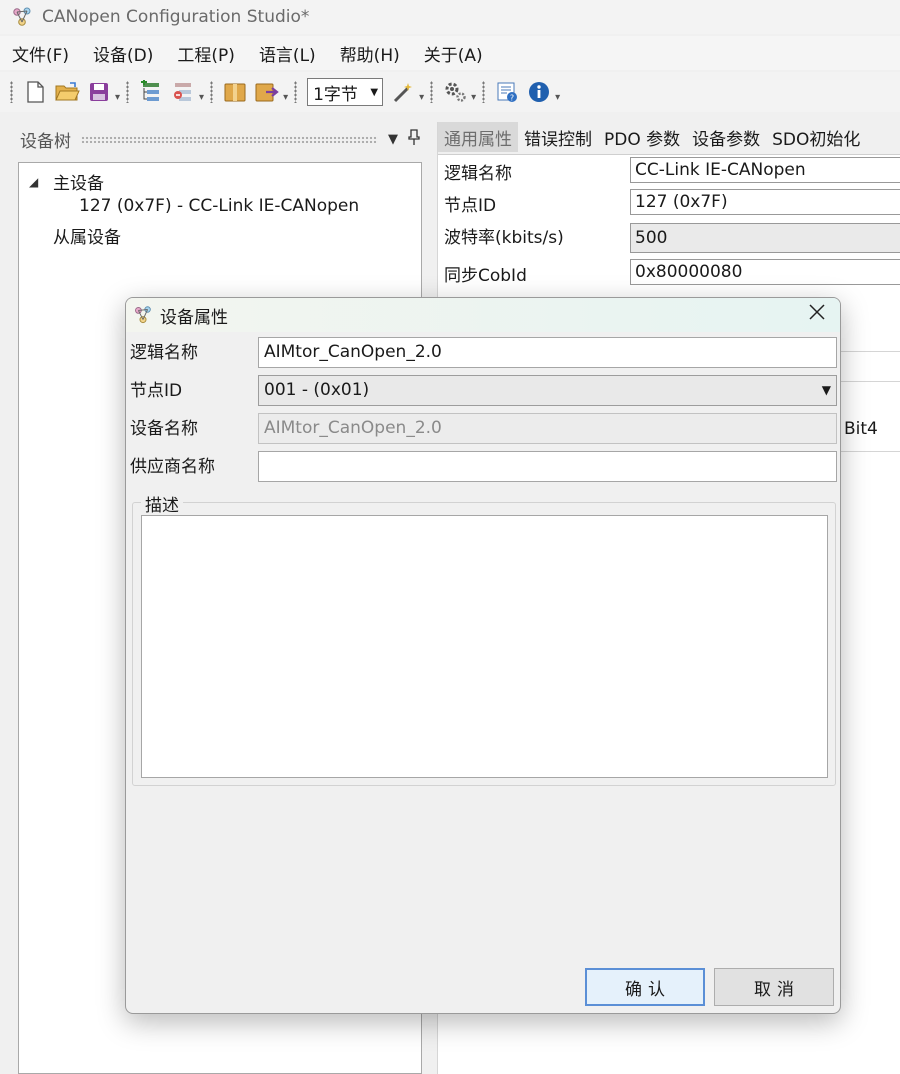 The height and width of the screenshot is (1074, 900). I want to click on expand-arrow-icon: ◢, so click(33, 182).